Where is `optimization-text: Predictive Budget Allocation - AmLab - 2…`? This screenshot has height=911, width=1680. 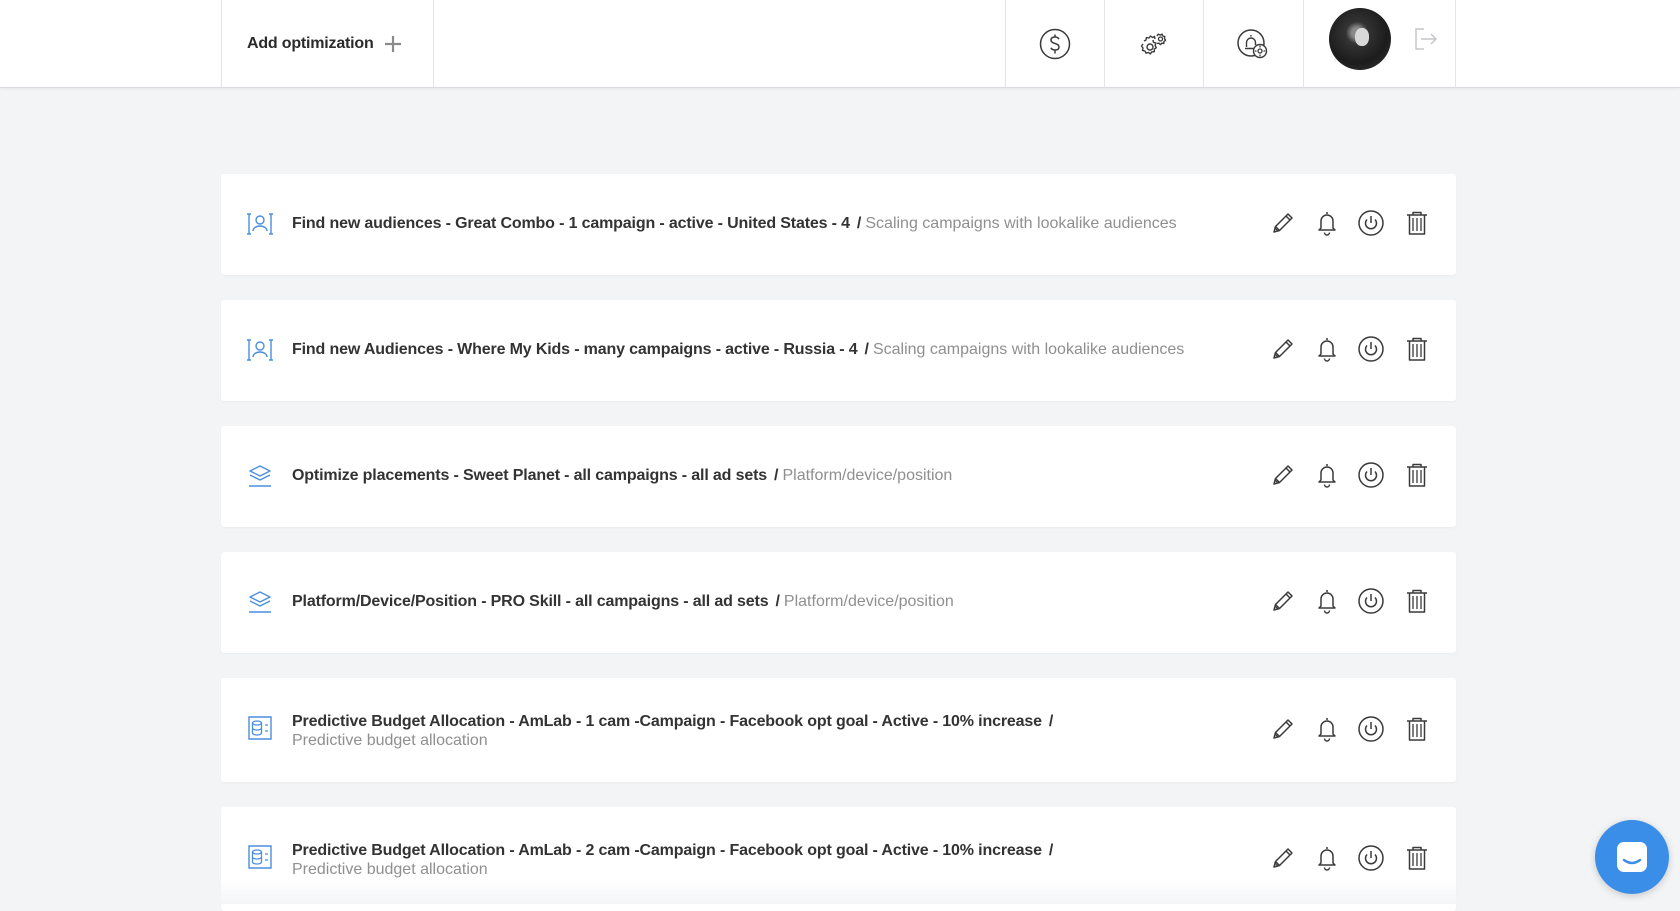 optimization-text: Predictive Budget Allocation - AmLab - 2… is located at coordinates (702, 860).